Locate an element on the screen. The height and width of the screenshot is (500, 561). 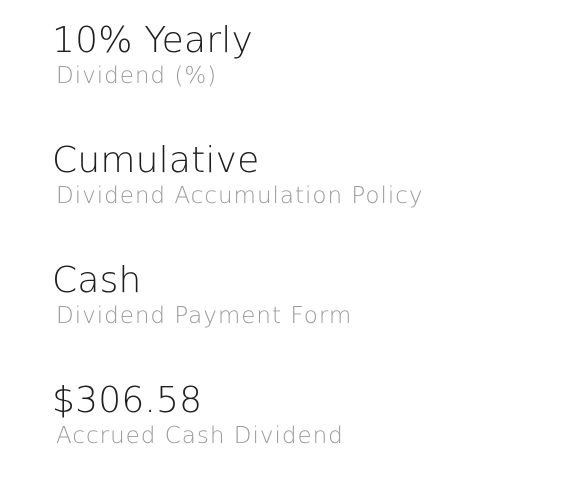
stat-label: Accrued Cash Dividend is located at coordinates (200, 436).